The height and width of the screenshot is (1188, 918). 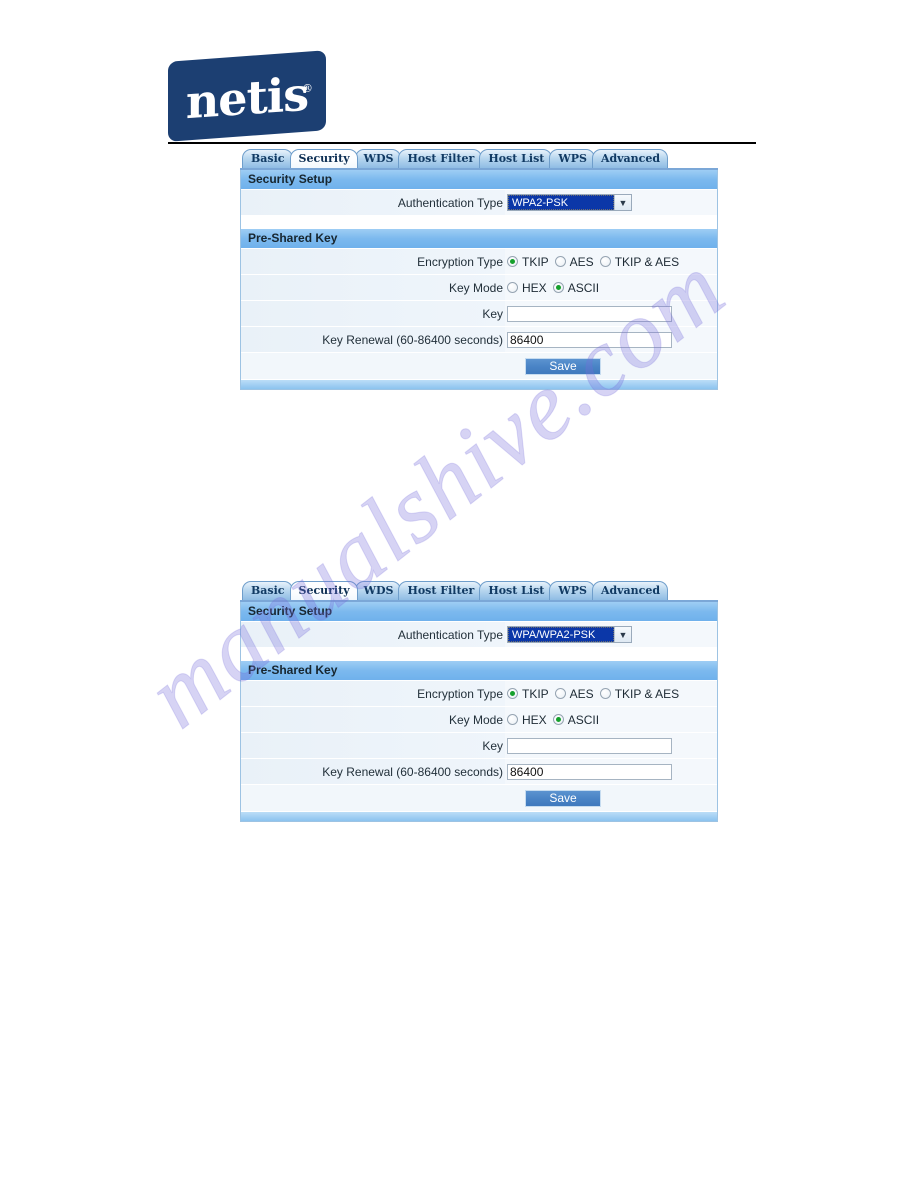 I want to click on row-key-mode: Key Mode HEX ASCII, so click(x=479, y=720).